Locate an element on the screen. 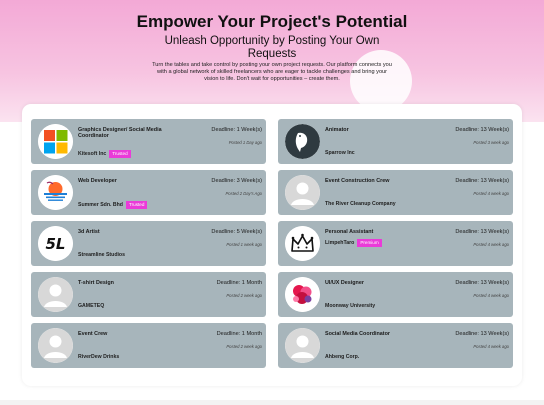 The width and height of the screenshot is (544, 405). posted-time: Posted 3 week ago is located at coordinates (491, 142).